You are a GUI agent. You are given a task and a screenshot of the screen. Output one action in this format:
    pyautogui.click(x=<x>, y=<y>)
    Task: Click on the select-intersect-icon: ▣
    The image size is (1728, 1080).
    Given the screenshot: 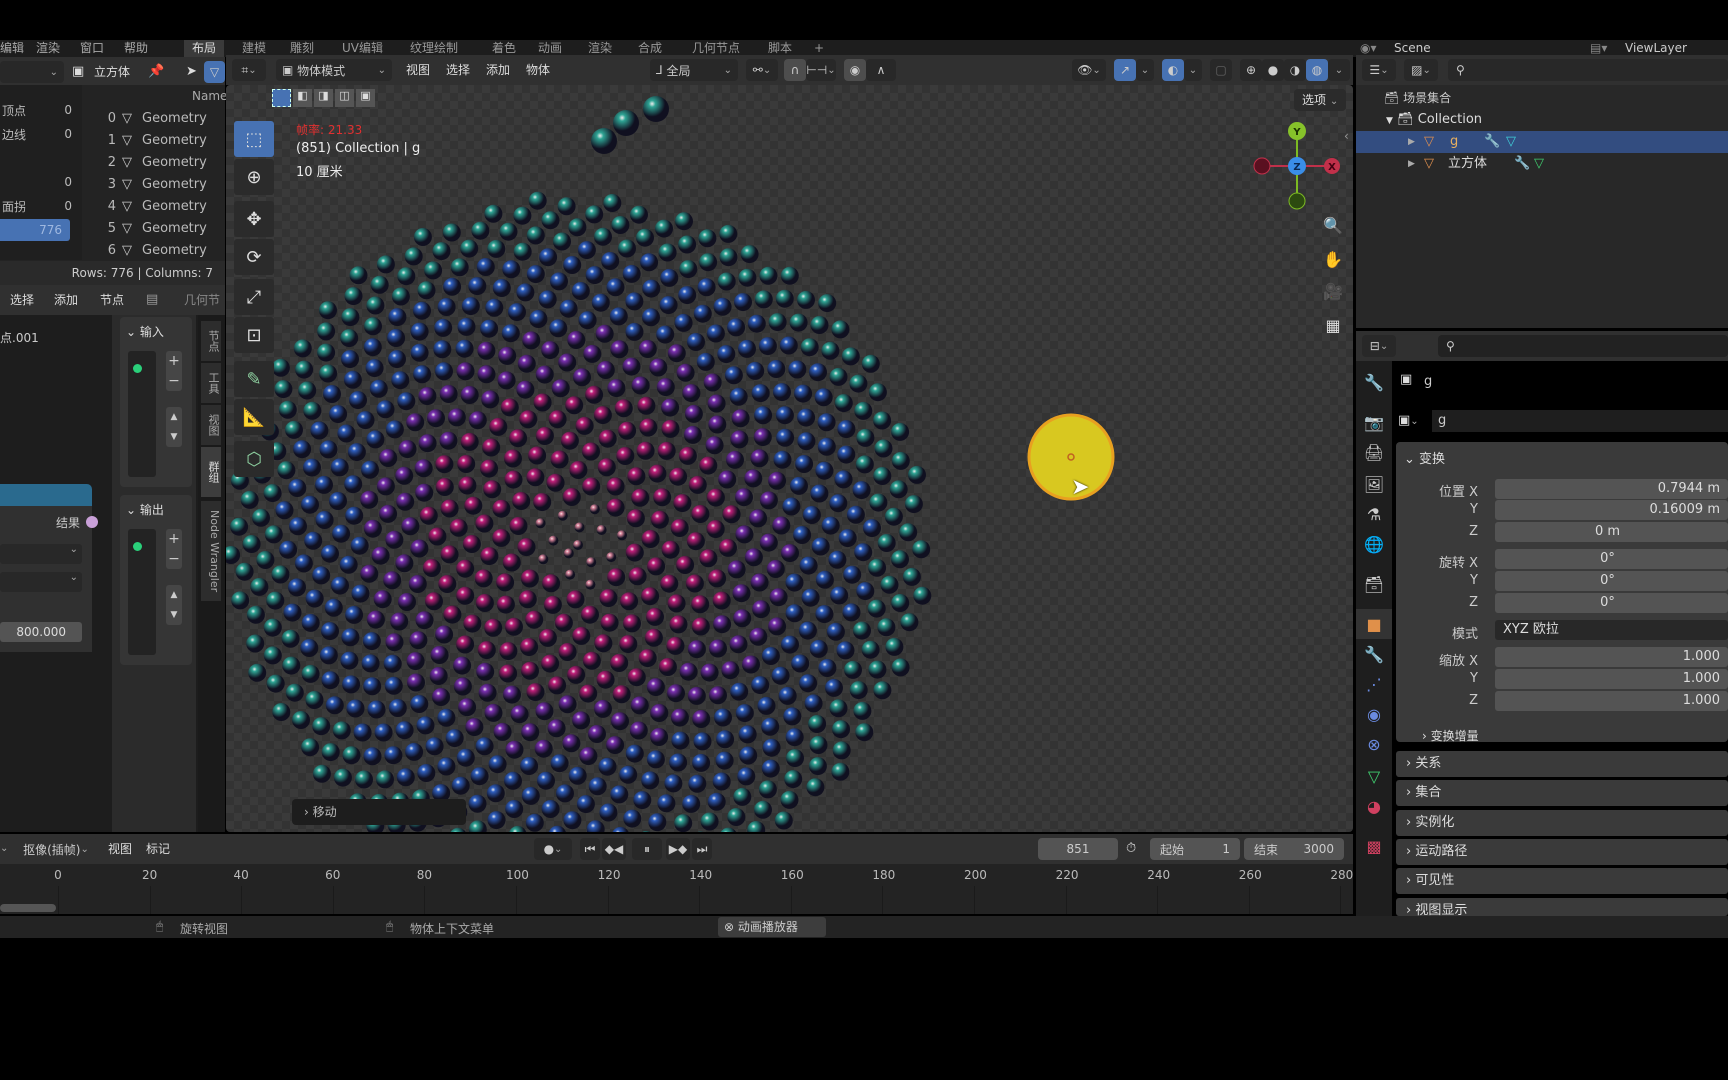 What is the action you would take?
    pyautogui.click(x=365, y=98)
    